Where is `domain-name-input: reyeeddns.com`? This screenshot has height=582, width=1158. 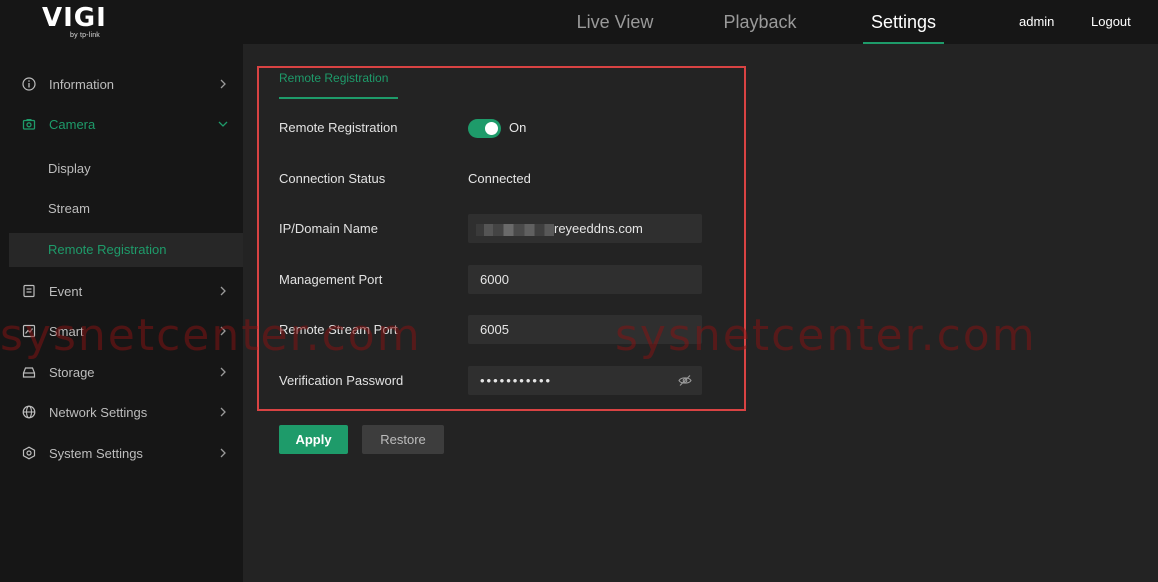 domain-name-input: reyeeddns.com is located at coordinates (585, 228).